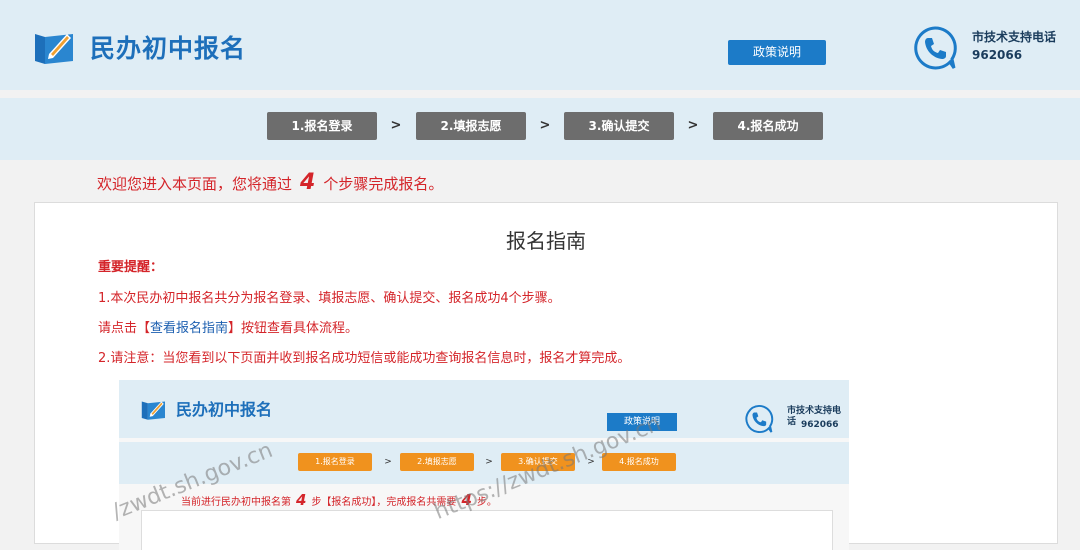 This screenshot has width=1080, height=550. What do you see at coordinates (768, 126) in the screenshot?
I see `step-4-success: 4.报名成功` at bounding box center [768, 126].